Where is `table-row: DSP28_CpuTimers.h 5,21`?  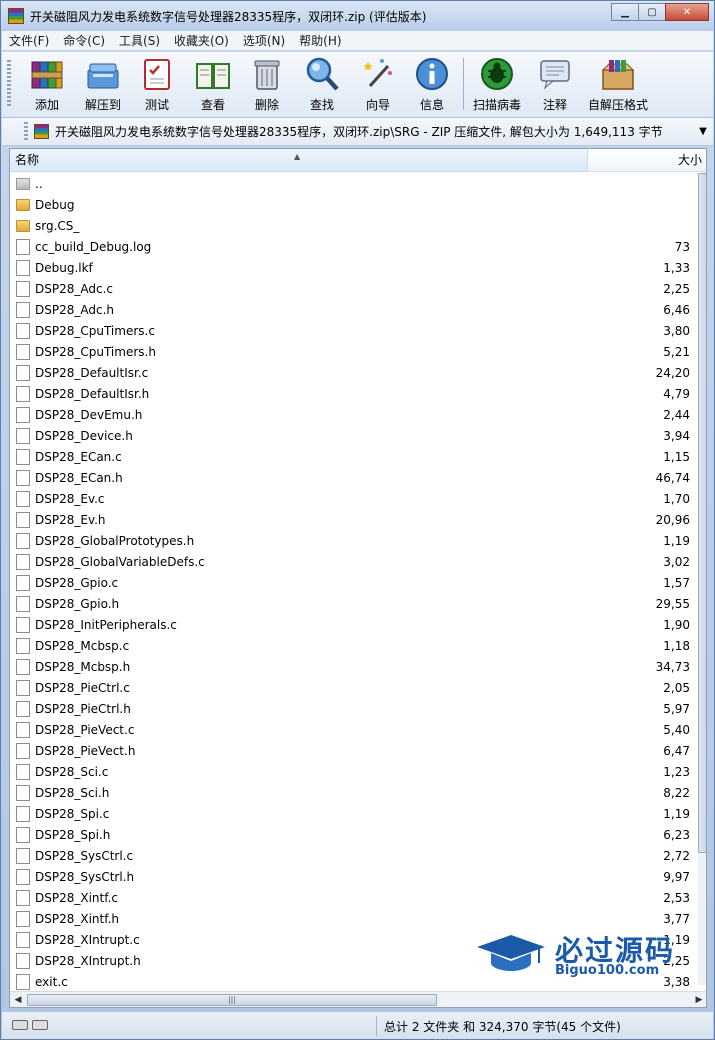
table-row: DSP28_CpuTimers.h 5,21 is located at coordinates (350, 351).